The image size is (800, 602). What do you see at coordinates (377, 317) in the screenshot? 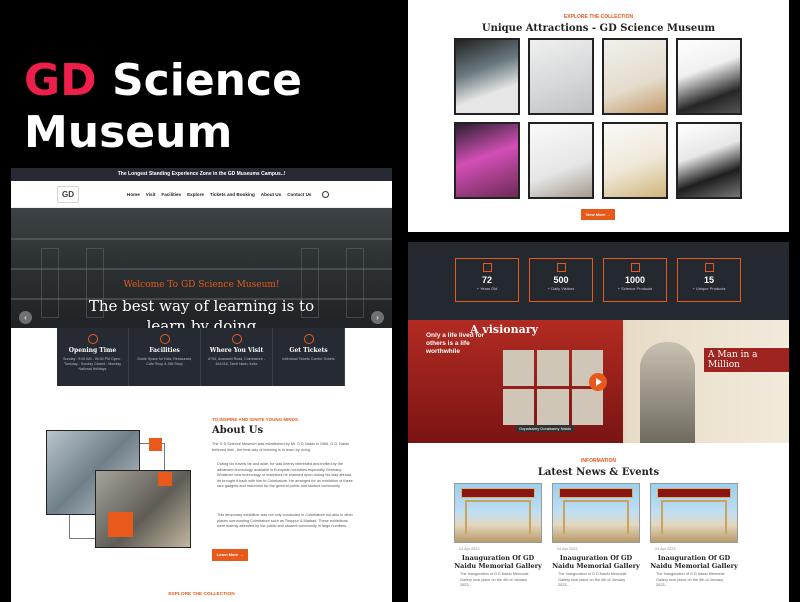
I see `next-arrow-icon: ›` at bounding box center [377, 317].